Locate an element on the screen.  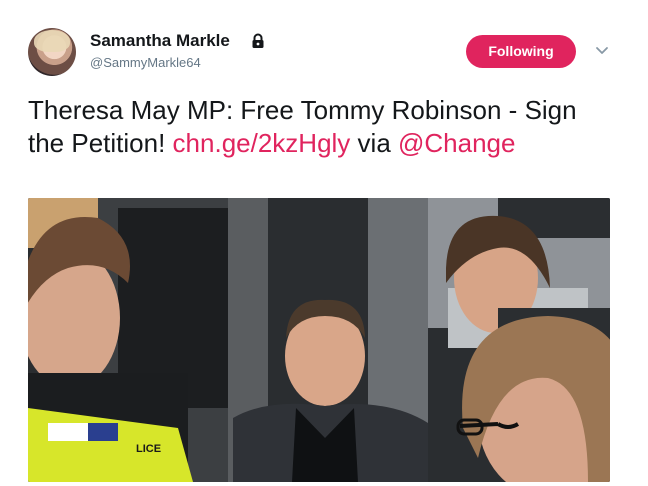
change-mention-link: @Change is located at coordinates (456, 143).